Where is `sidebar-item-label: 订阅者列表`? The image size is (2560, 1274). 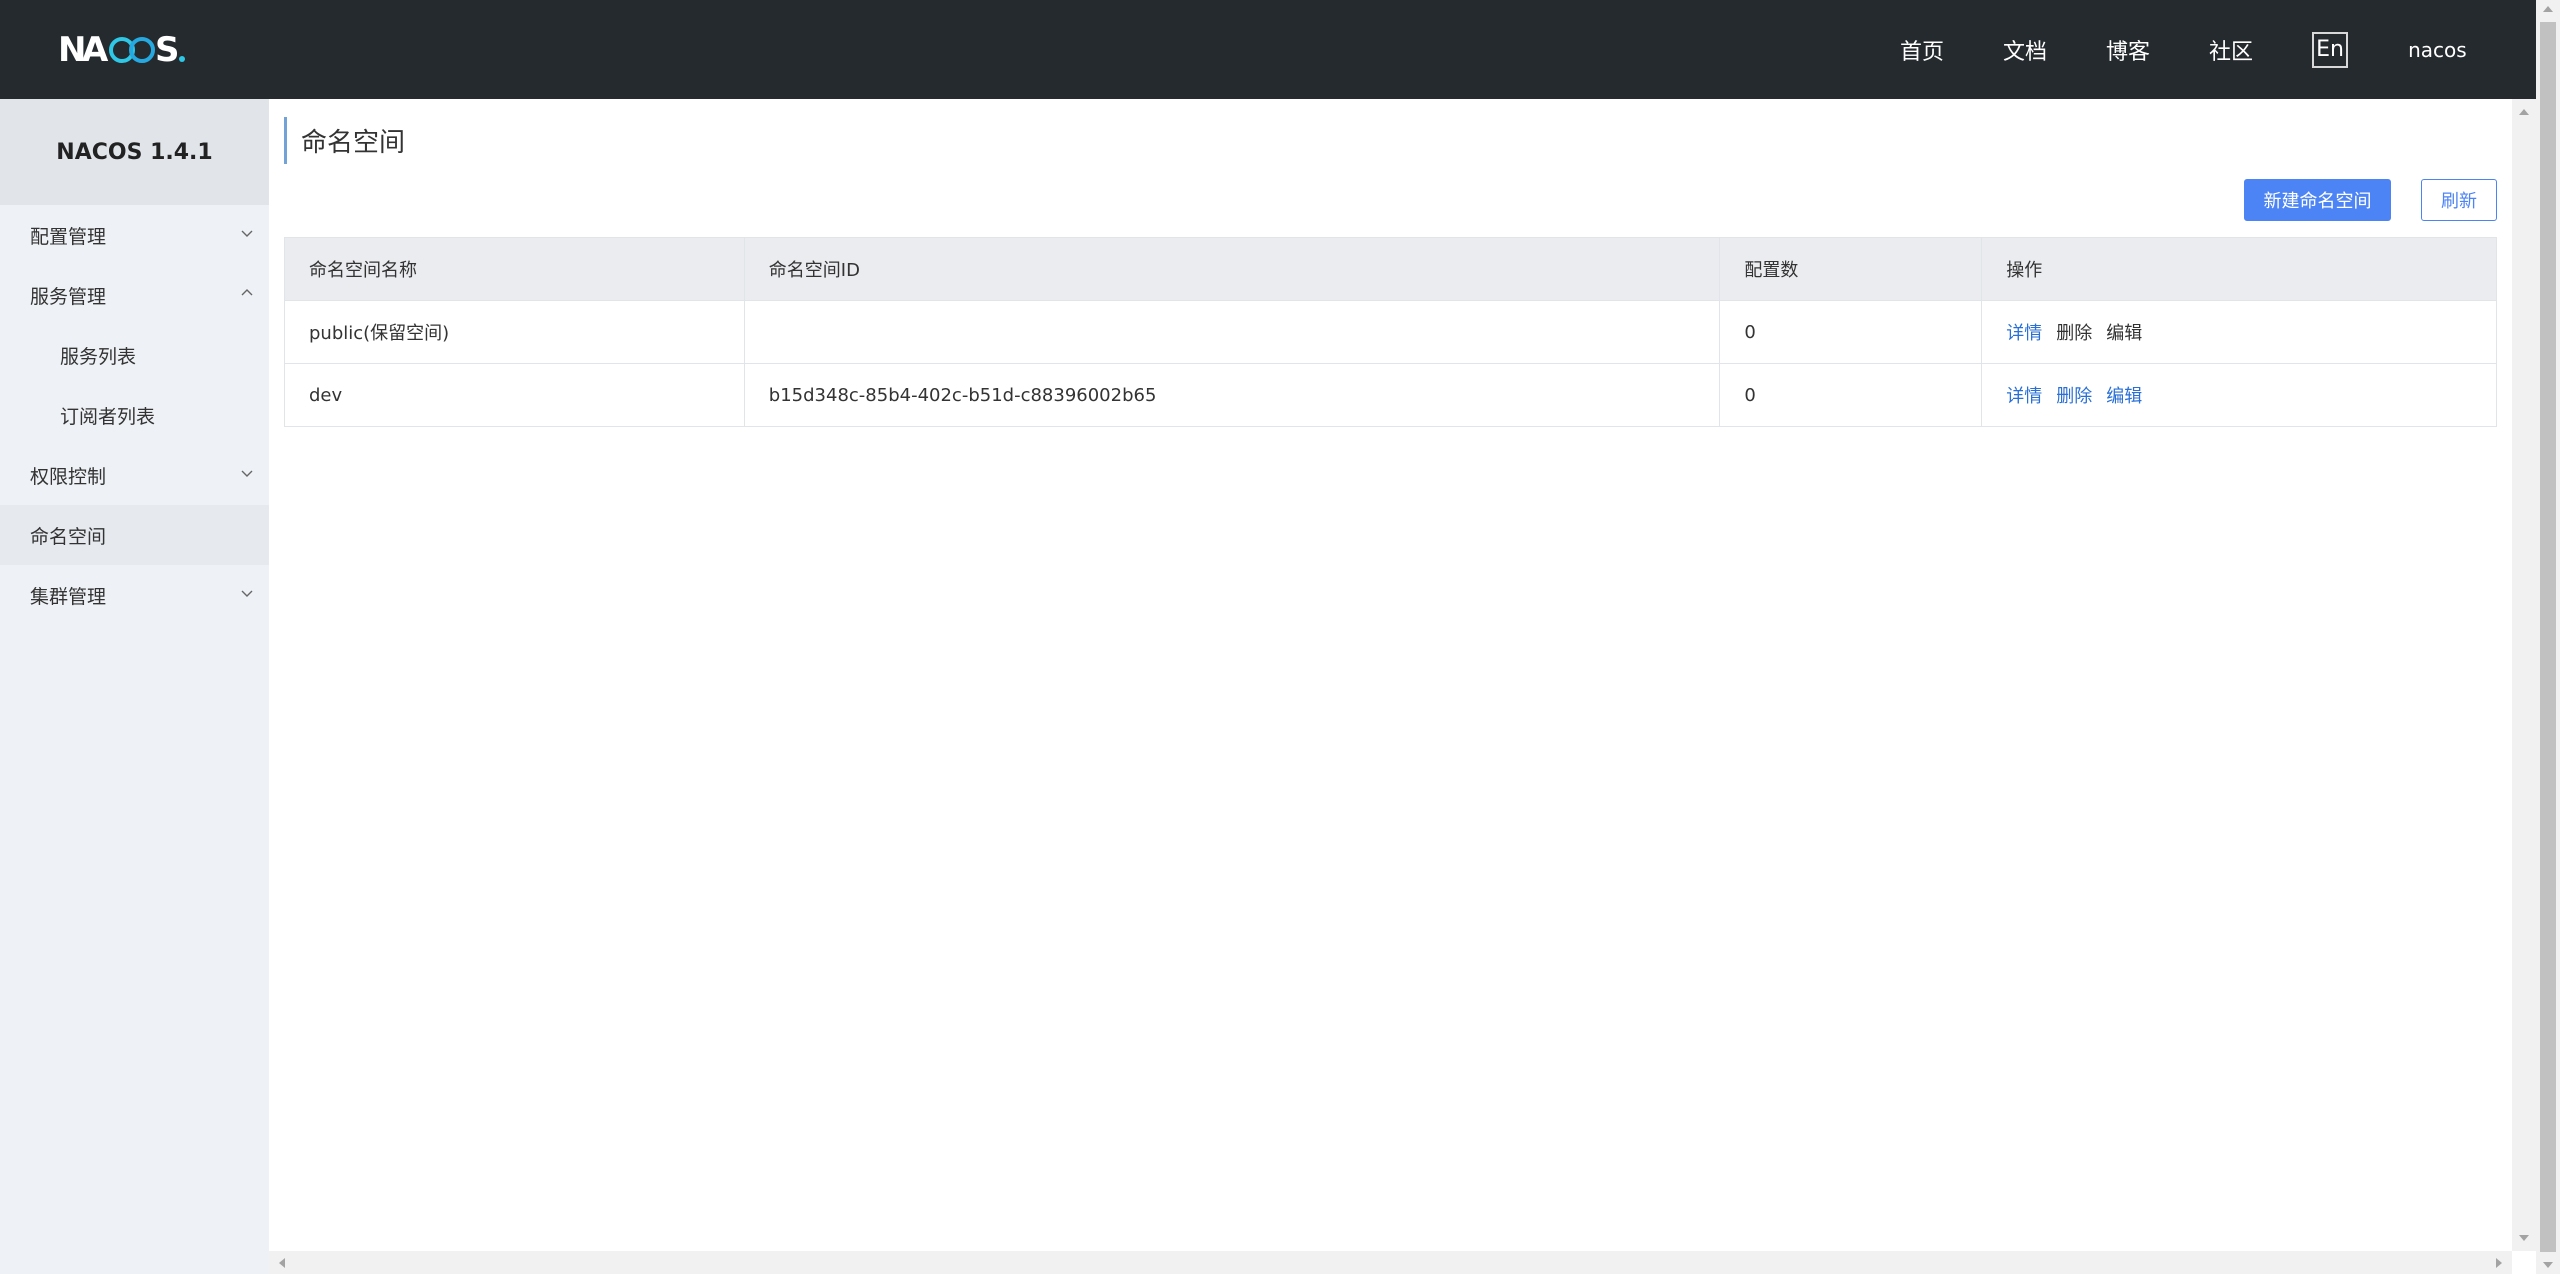
sidebar-item-label: 订阅者列表 is located at coordinates (108, 416).